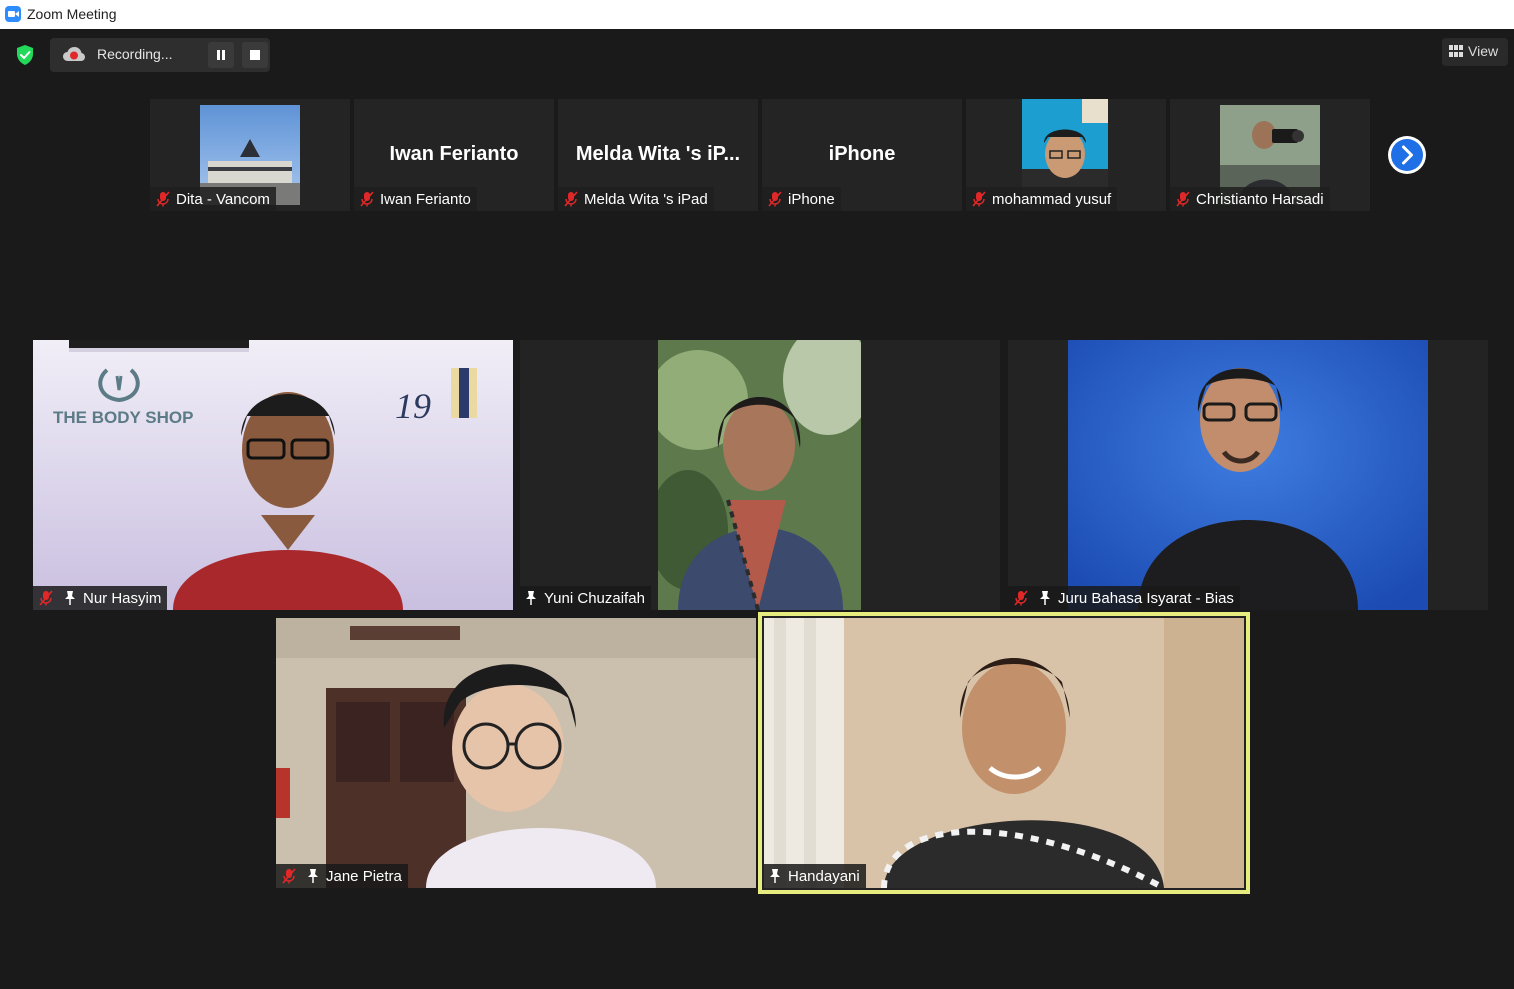  Describe the element at coordinates (1146, 598) in the screenshot. I see `participant-name: Juru Bahasa Isyarat - Bias` at that location.